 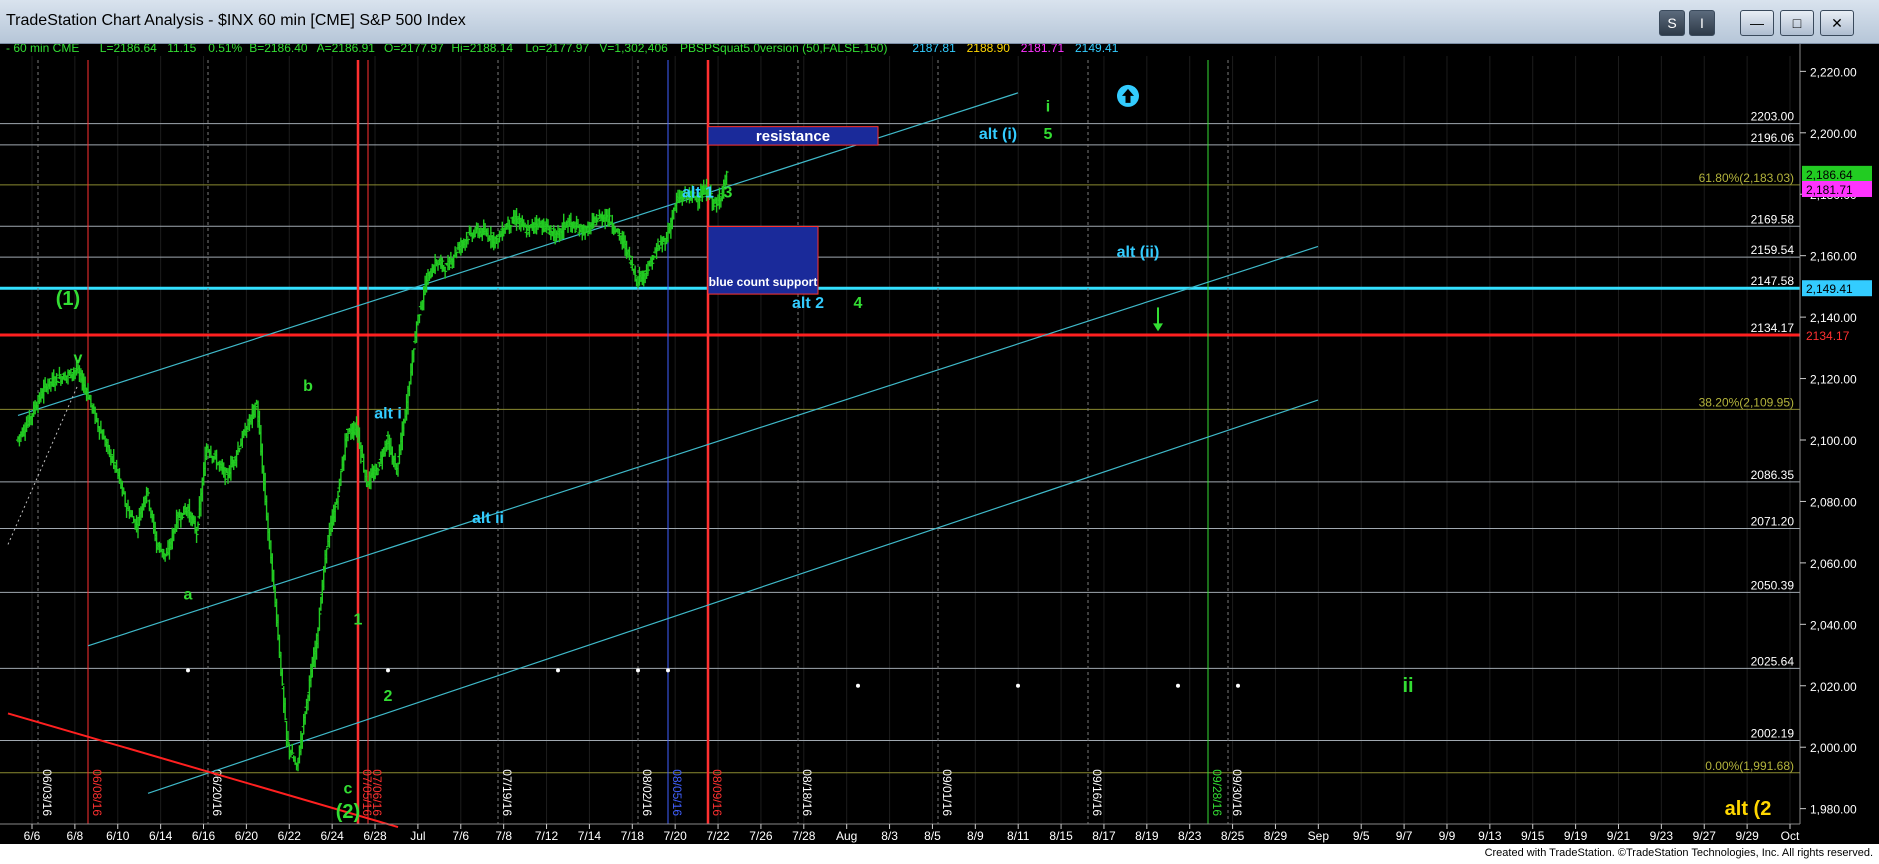 What do you see at coordinates (346, 49) in the screenshot?
I see `info-field: A=2186.91` at bounding box center [346, 49].